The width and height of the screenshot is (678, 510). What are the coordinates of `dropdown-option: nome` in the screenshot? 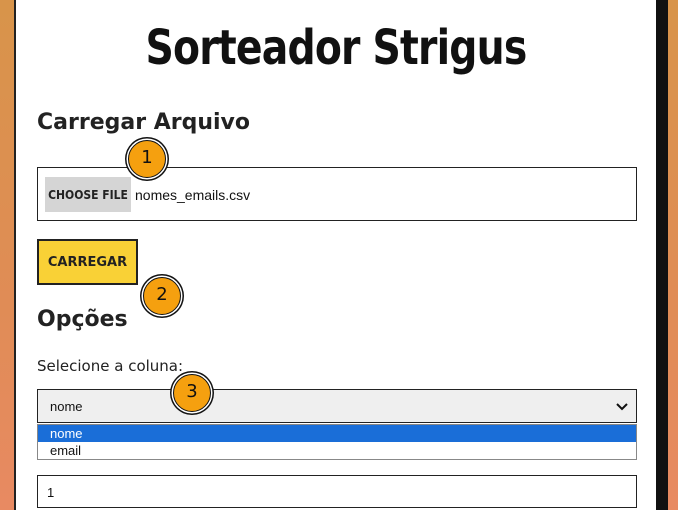 It's located at (337, 433).